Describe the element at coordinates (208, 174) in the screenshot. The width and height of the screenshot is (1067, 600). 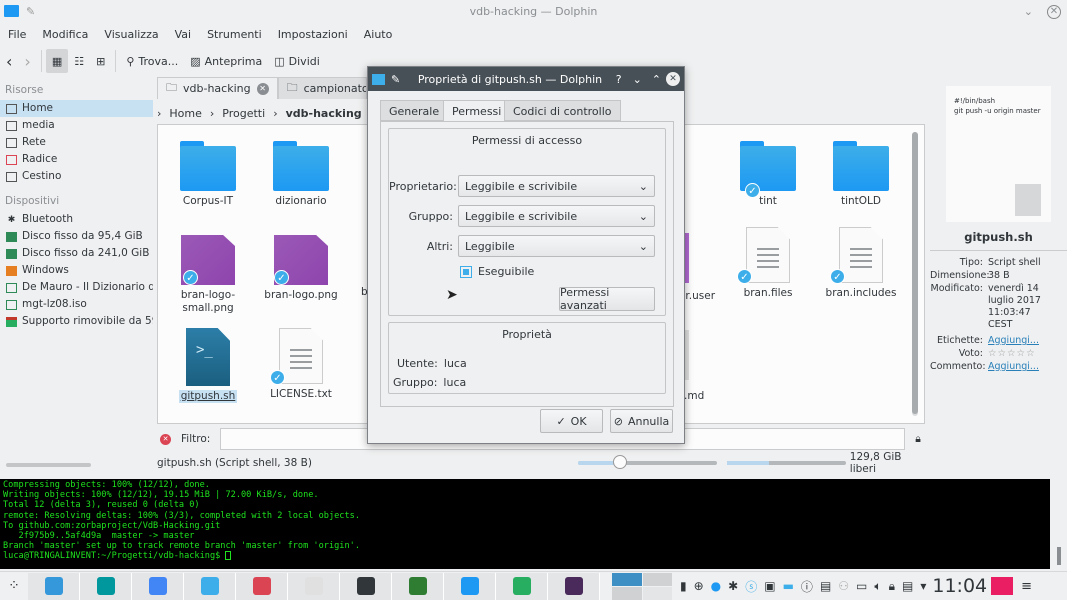
I see `file-item: Corpus-IT` at that location.